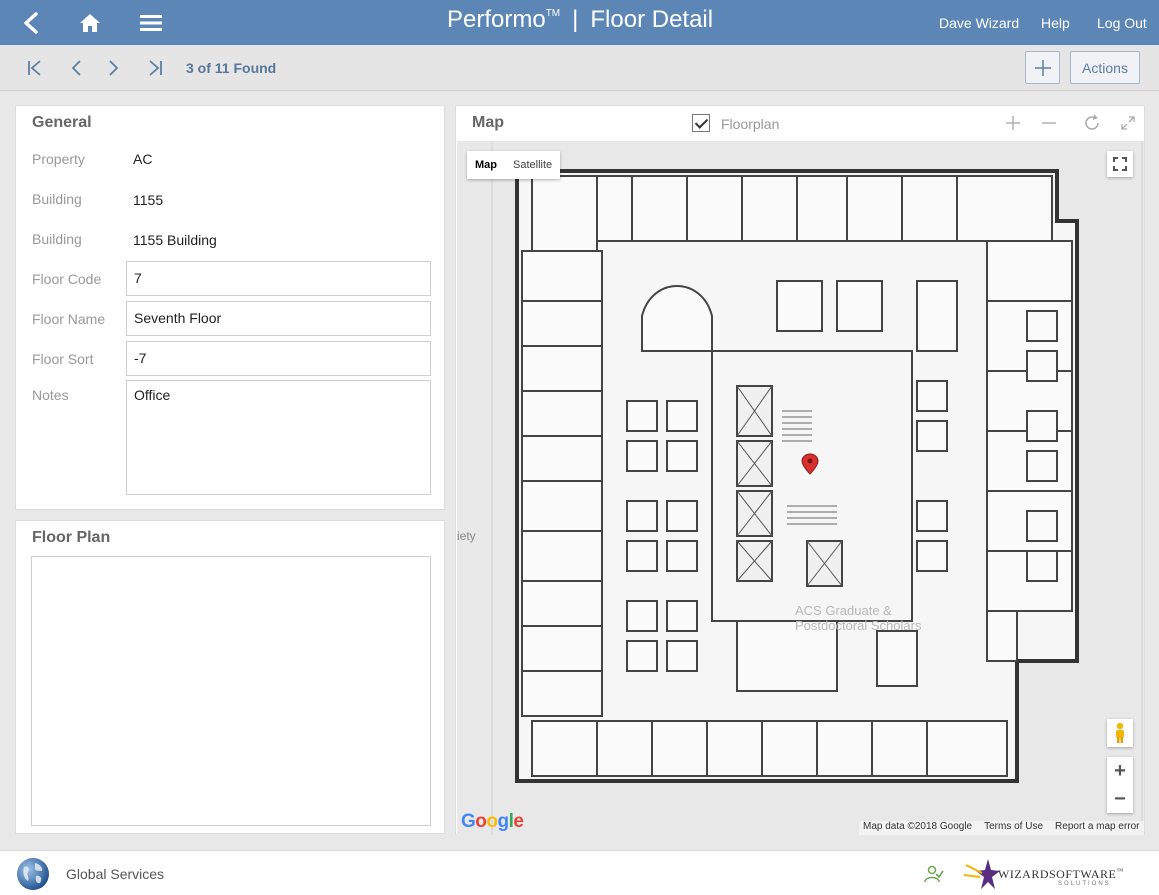 This screenshot has width=1159, height=895. I want to click on zoom-in-button: +, so click(1120, 771).